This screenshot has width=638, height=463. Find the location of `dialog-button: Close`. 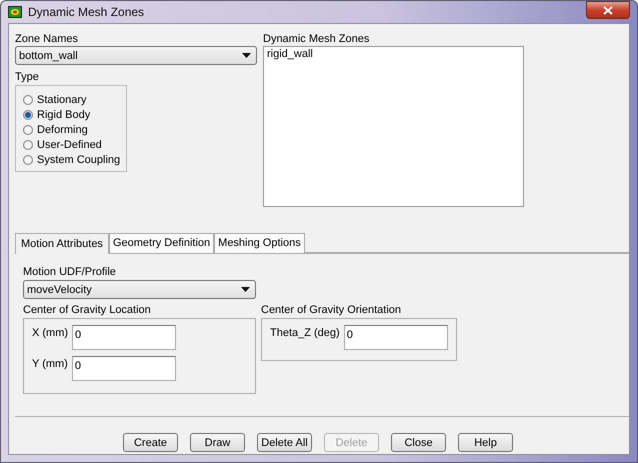

dialog-button: Close is located at coordinates (418, 442).